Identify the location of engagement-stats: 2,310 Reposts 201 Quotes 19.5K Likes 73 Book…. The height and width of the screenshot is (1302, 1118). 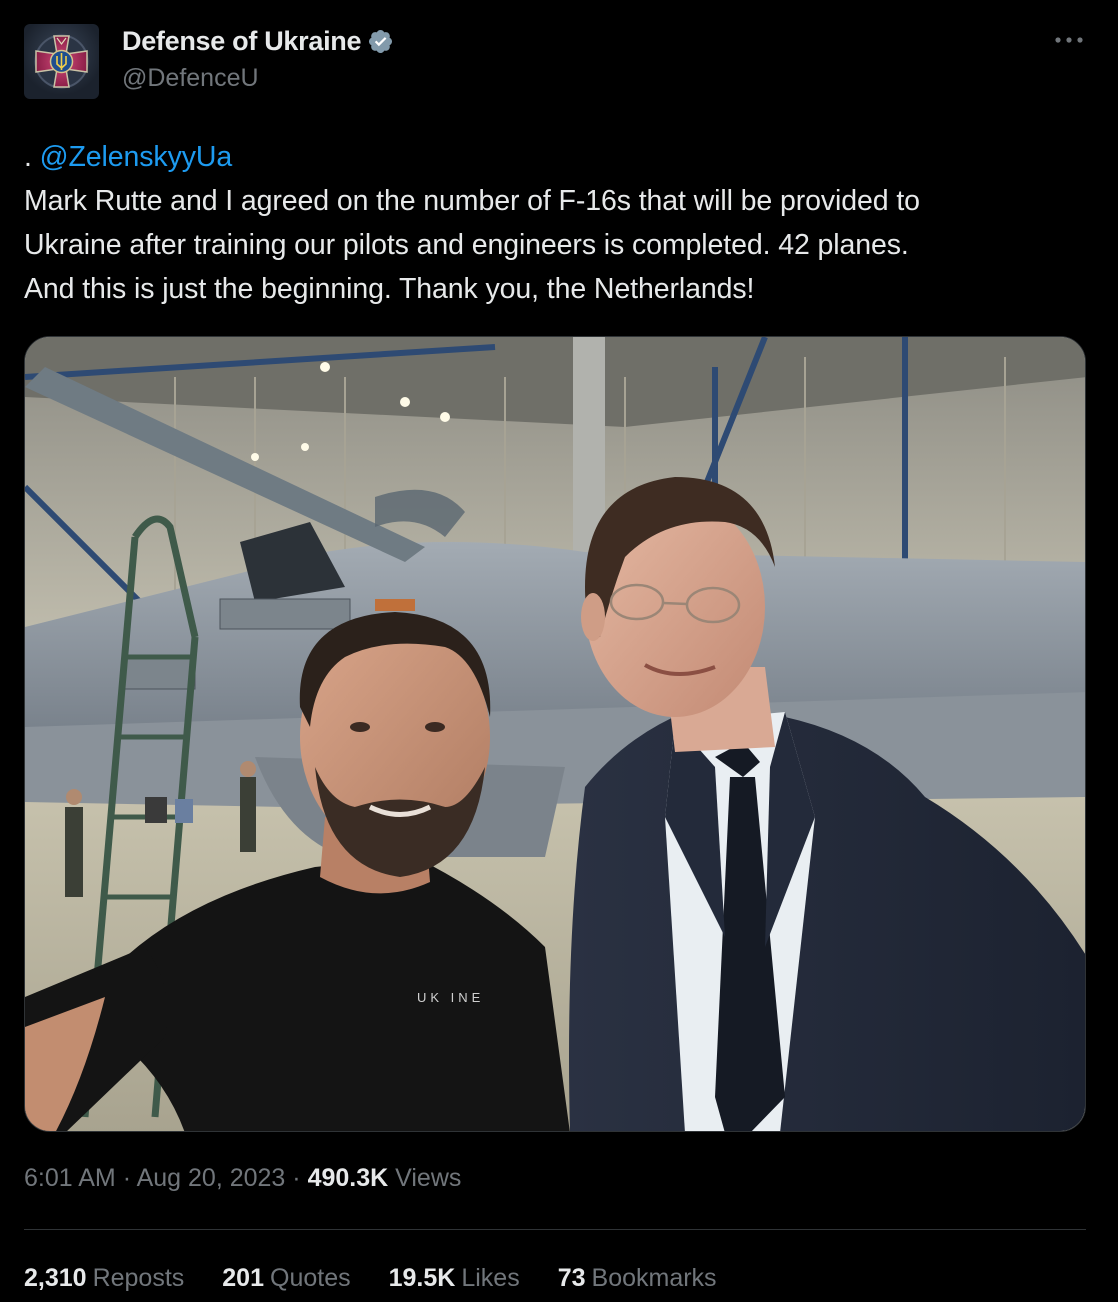
(370, 1278).